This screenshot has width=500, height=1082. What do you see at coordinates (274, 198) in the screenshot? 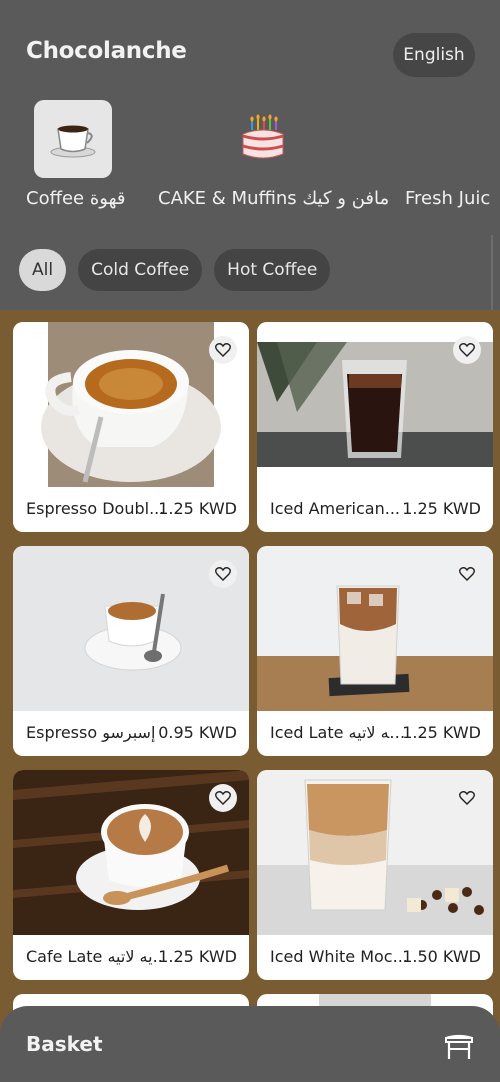
I see `category-label-cake: CAKE & Muffins مافن و كيك` at bounding box center [274, 198].